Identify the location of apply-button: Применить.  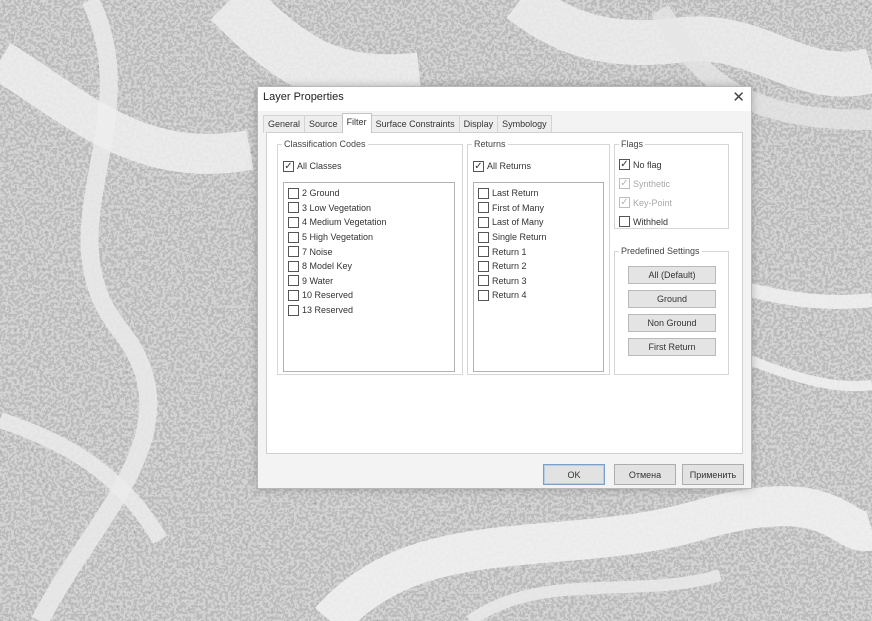
(713, 474).